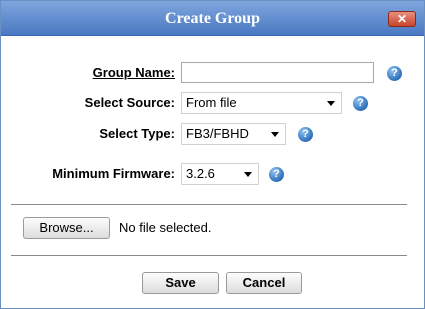  What do you see at coordinates (200, 173) in the screenshot?
I see `firmware-select-value: 3.2.6` at bounding box center [200, 173].